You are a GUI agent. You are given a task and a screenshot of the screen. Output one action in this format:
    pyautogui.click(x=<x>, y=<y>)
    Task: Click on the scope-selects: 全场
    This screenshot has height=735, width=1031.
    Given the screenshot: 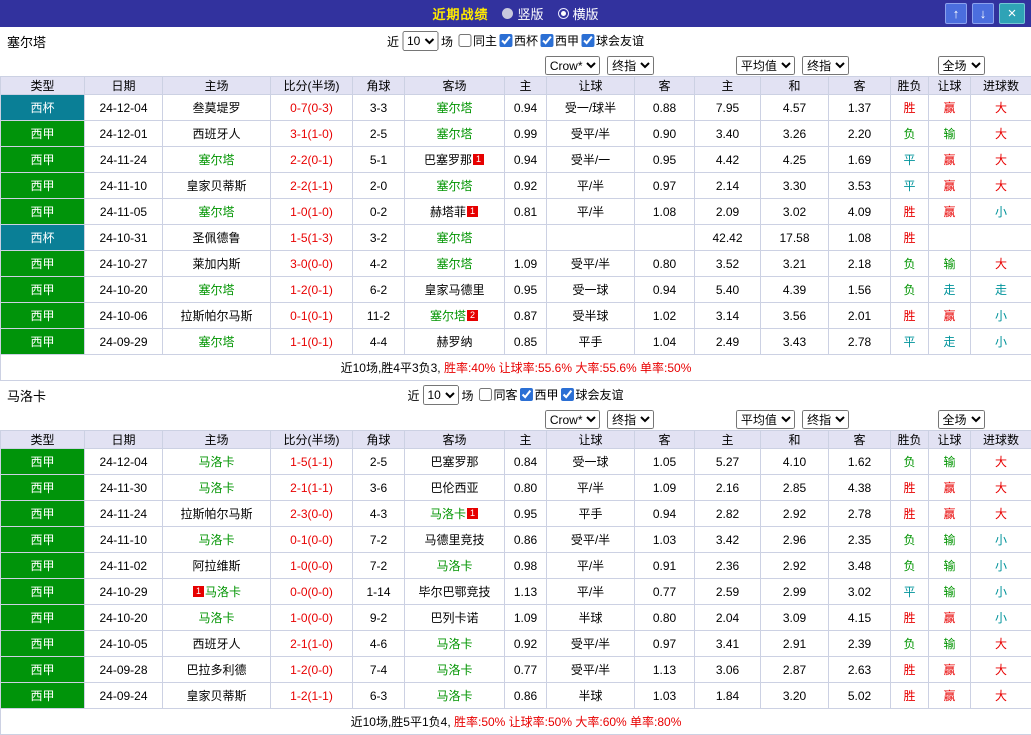 What is the action you would take?
    pyautogui.click(x=961, y=66)
    